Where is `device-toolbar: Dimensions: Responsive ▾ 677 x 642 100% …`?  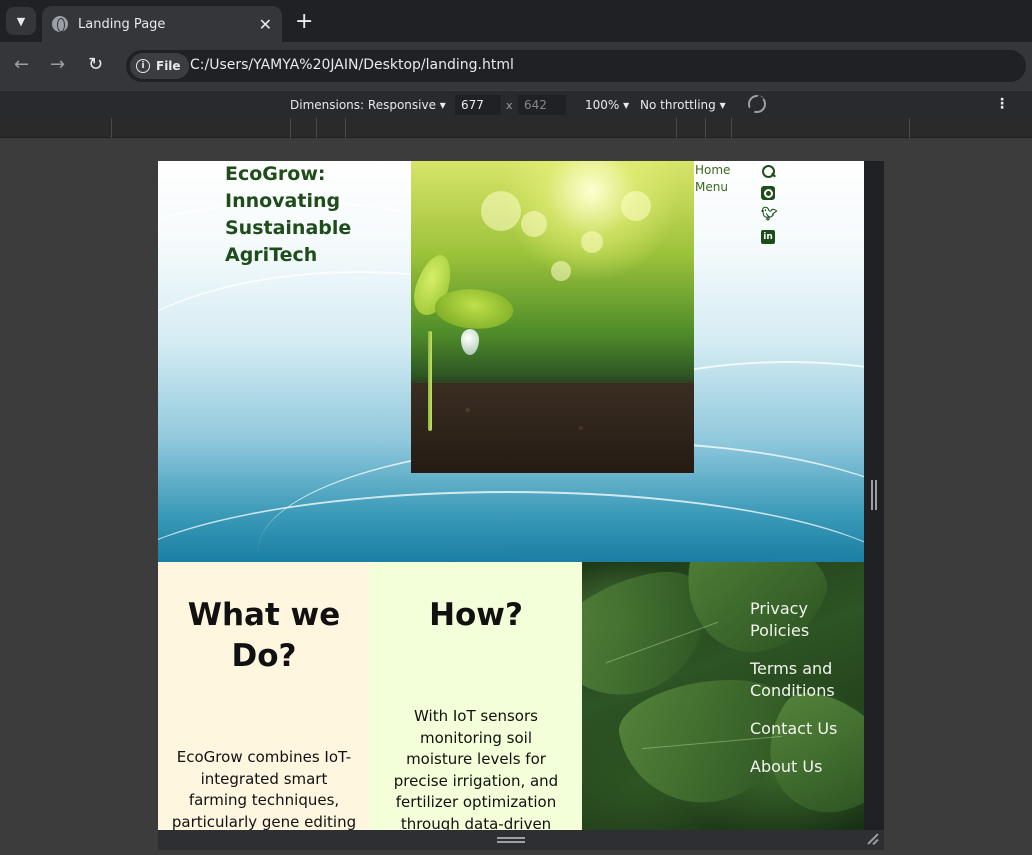
device-toolbar: Dimensions: Responsive ▾ 677 x 642 100% … is located at coordinates (516, 104).